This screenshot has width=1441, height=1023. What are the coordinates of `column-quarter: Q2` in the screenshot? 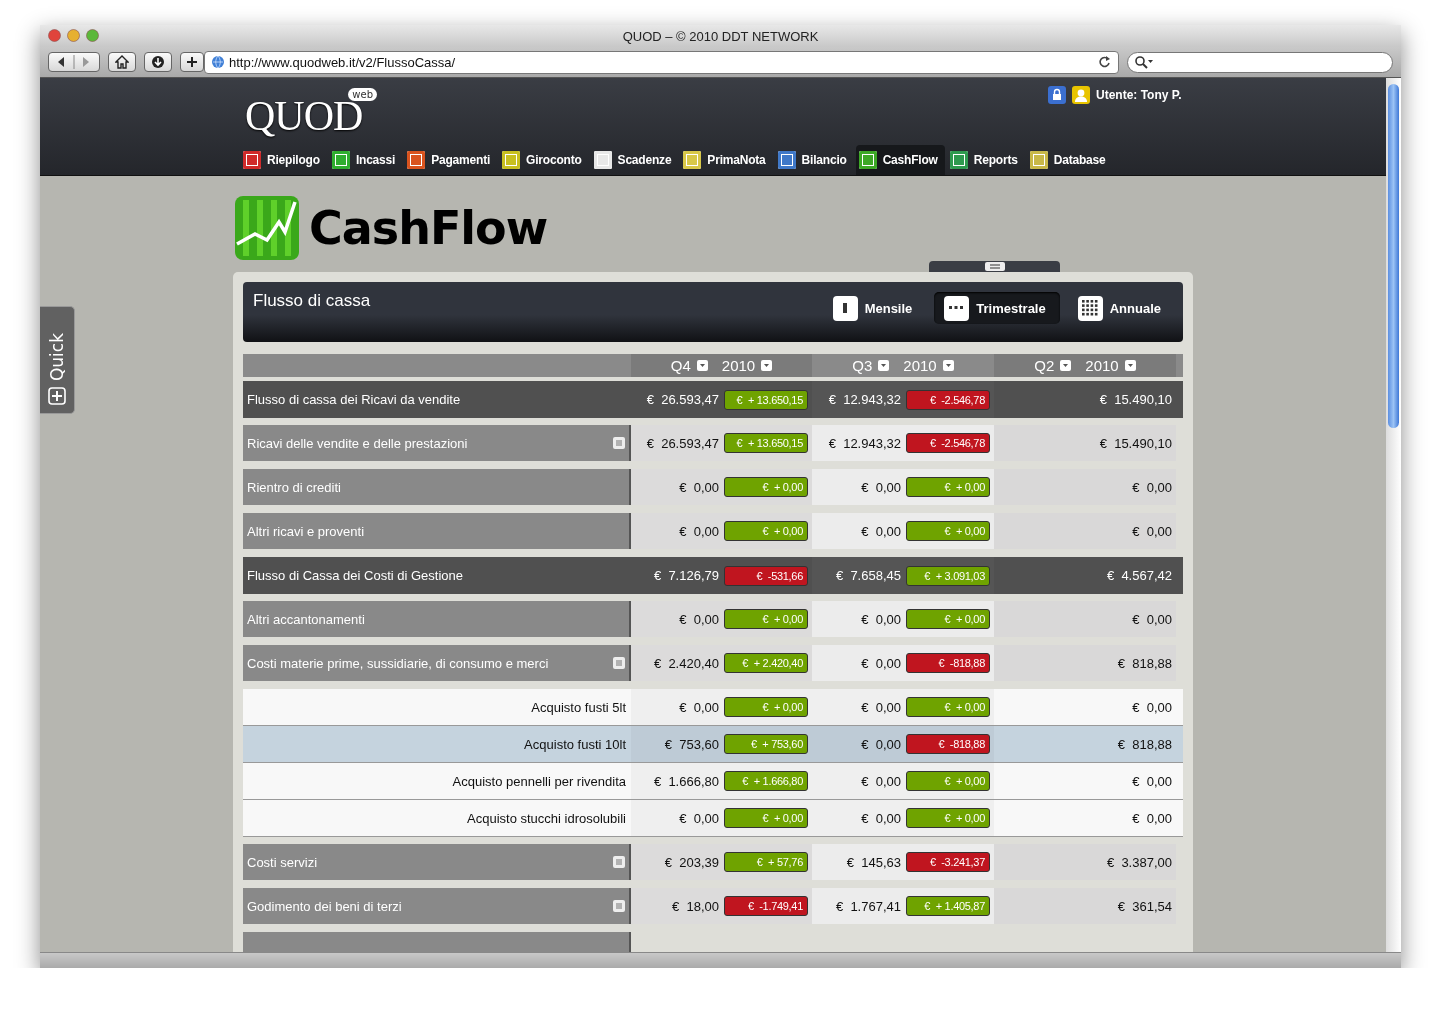 It's located at (1044, 365).